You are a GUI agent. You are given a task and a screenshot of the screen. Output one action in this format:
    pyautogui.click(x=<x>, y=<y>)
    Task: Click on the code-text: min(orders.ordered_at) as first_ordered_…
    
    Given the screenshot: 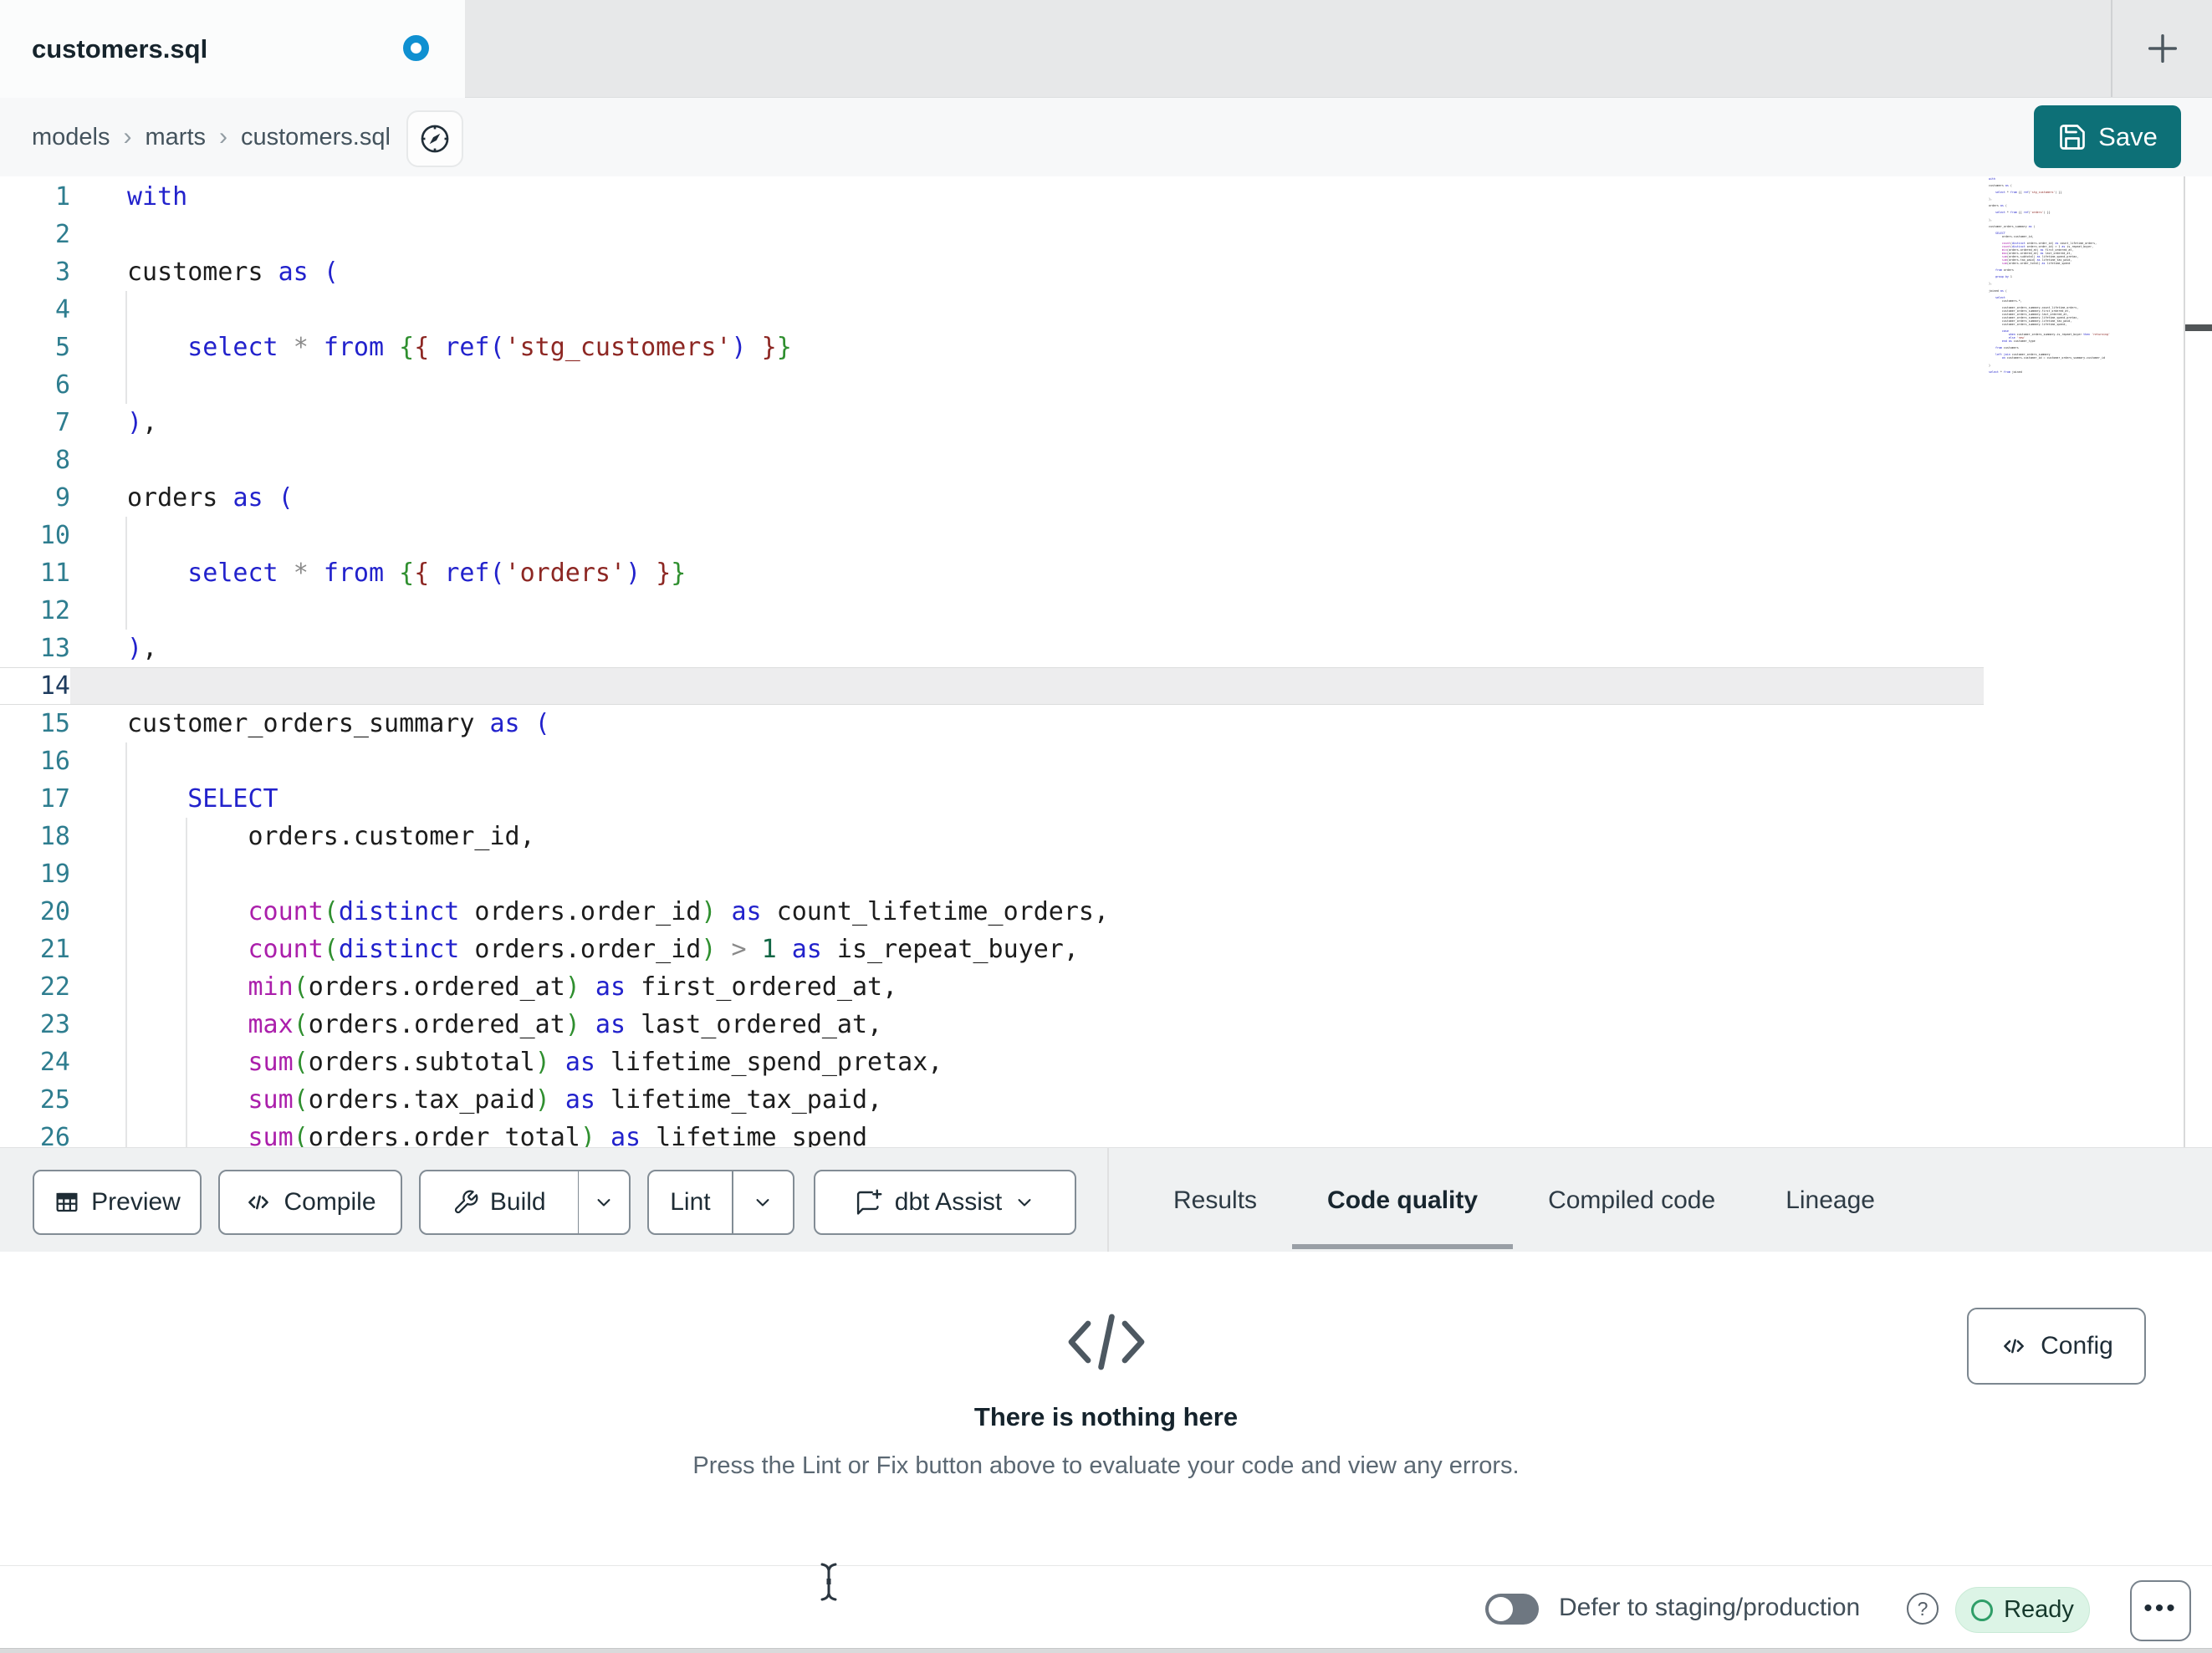 What is the action you would take?
    pyautogui.click(x=573, y=987)
    